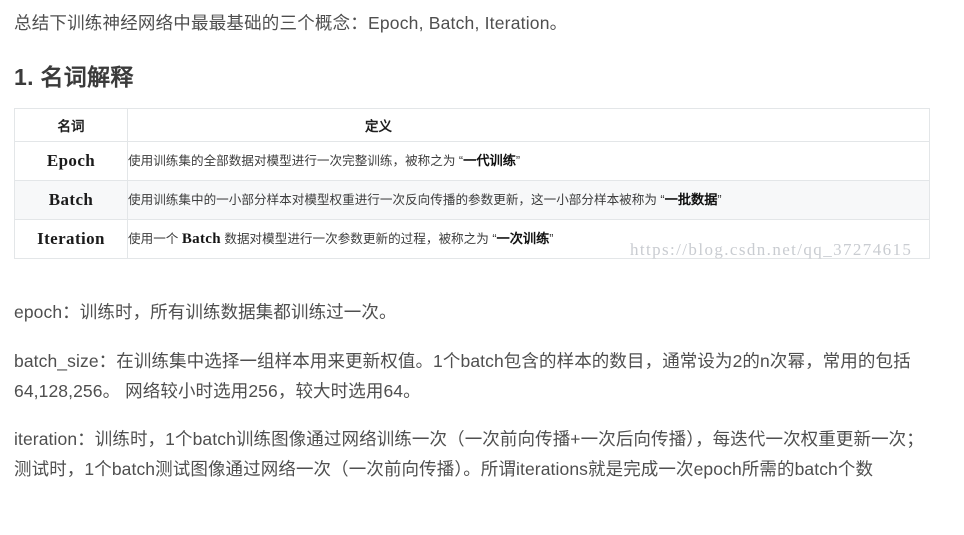 The height and width of the screenshot is (535, 964). What do you see at coordinates (155, 238) in the screenshot?
I see `definition-text-pre: 使用一个` at bounding box center [155, 238].